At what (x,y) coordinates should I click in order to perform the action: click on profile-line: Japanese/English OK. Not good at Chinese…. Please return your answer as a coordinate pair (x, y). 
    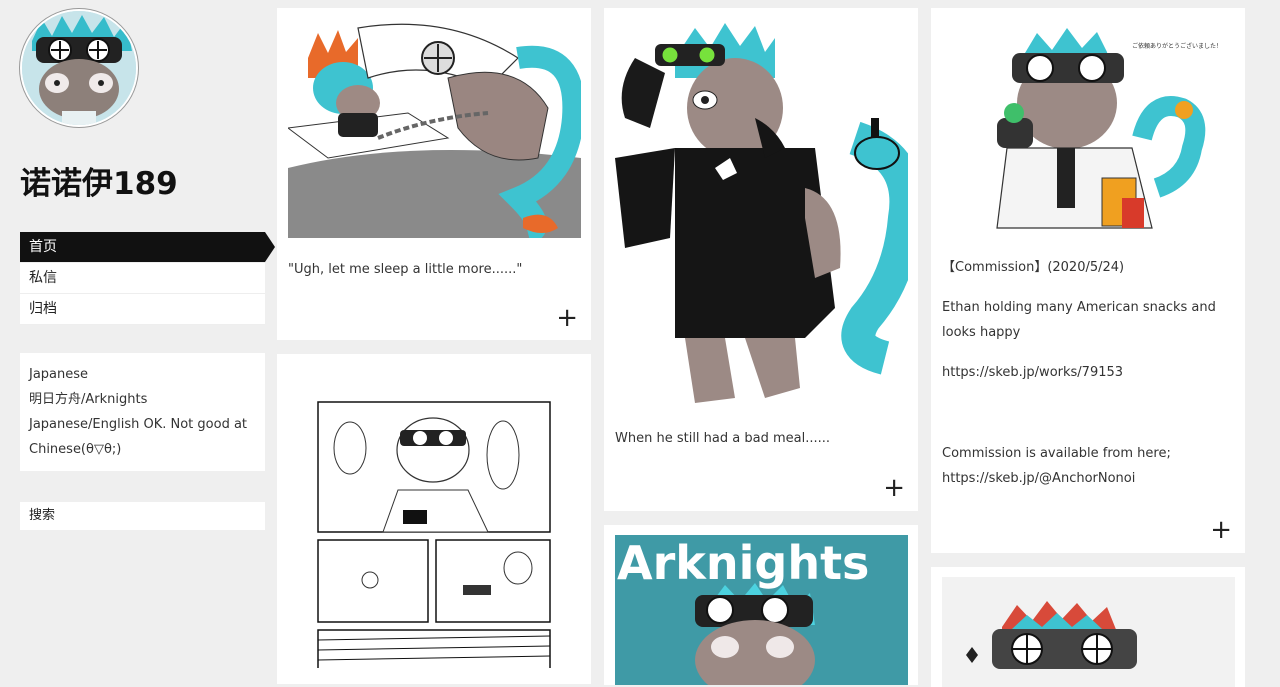
    Looking at the image, I should click on (138, 437).